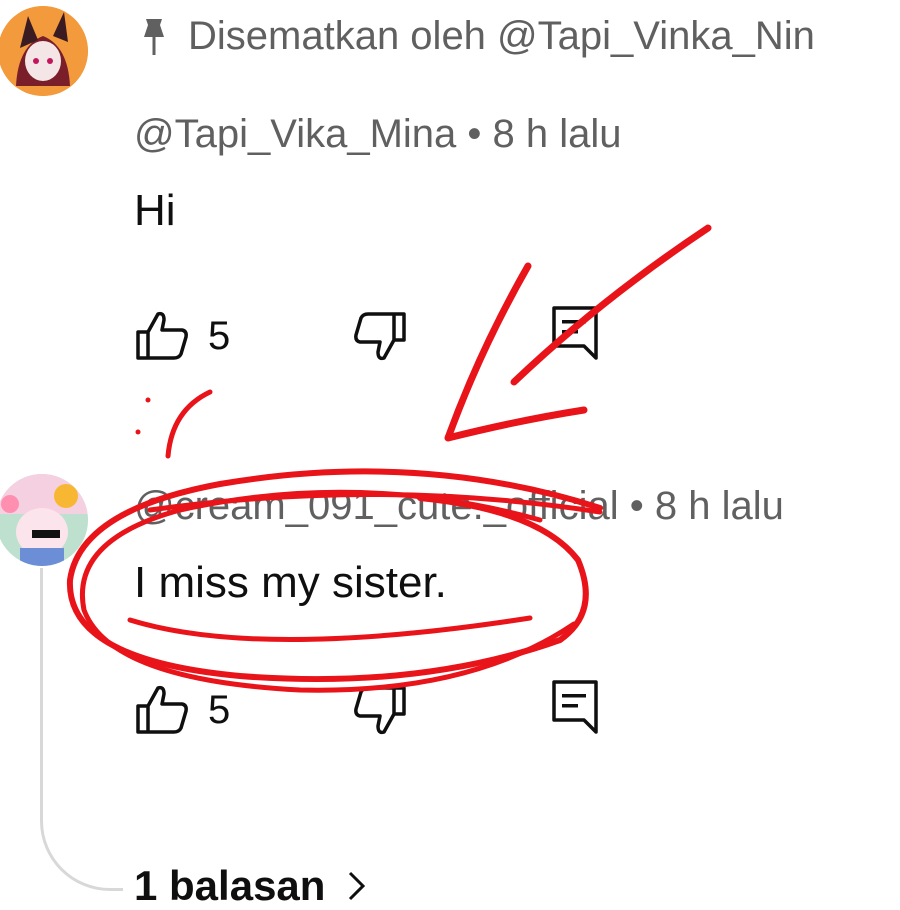 The width and height of the screenshot is (900, 910). Describe the element at coordinates (295, 134) in the screenshot. I see `comment-author-1: @Tapi_Vika_Mina` at that location.